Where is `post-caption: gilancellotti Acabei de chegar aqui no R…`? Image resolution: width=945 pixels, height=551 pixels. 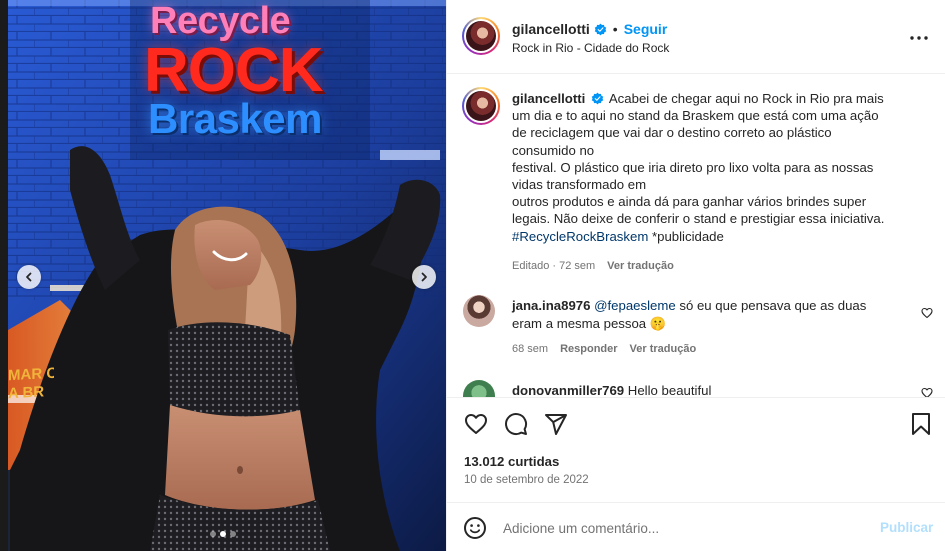
post-caption: gilancellotti Acabei de chegar aqui no R… is located at coordinates (712, 167).